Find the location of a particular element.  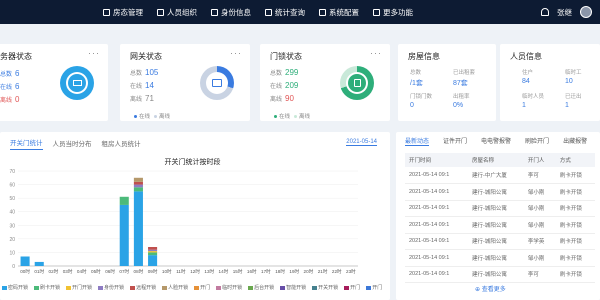

x-tick-label: 19时 is located at coordinates (294, 271).